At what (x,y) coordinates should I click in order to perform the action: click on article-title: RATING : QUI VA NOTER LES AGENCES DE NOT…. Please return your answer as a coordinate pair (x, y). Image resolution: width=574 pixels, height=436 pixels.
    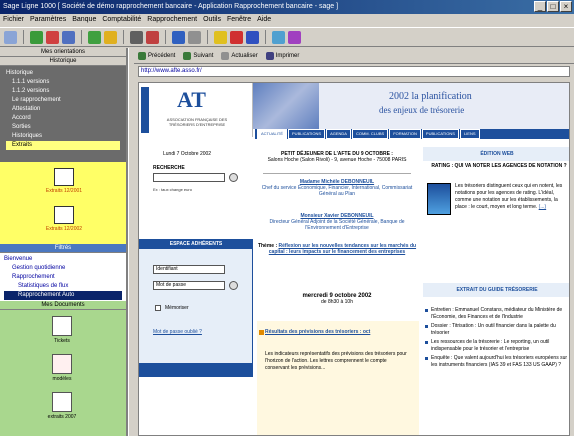
    Looking at the image, I should click on (499, 166).